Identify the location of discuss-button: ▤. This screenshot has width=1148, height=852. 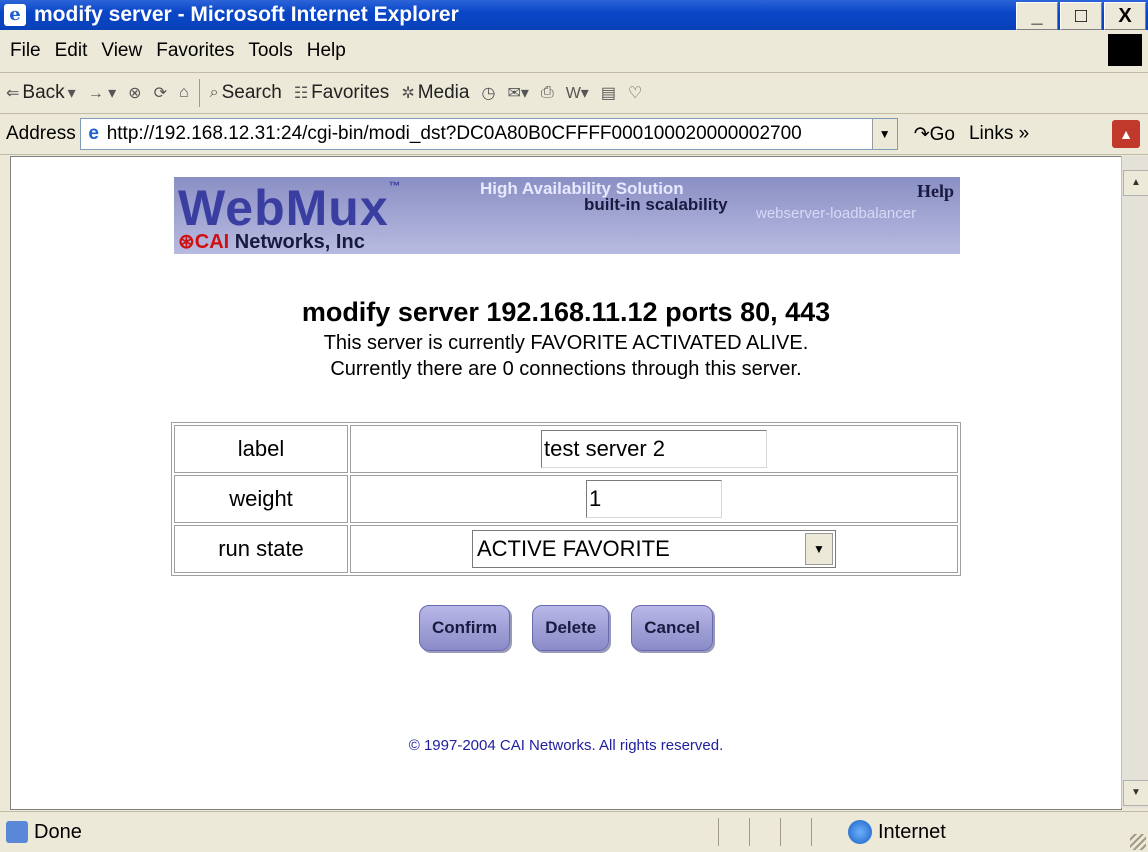
(608, 93).